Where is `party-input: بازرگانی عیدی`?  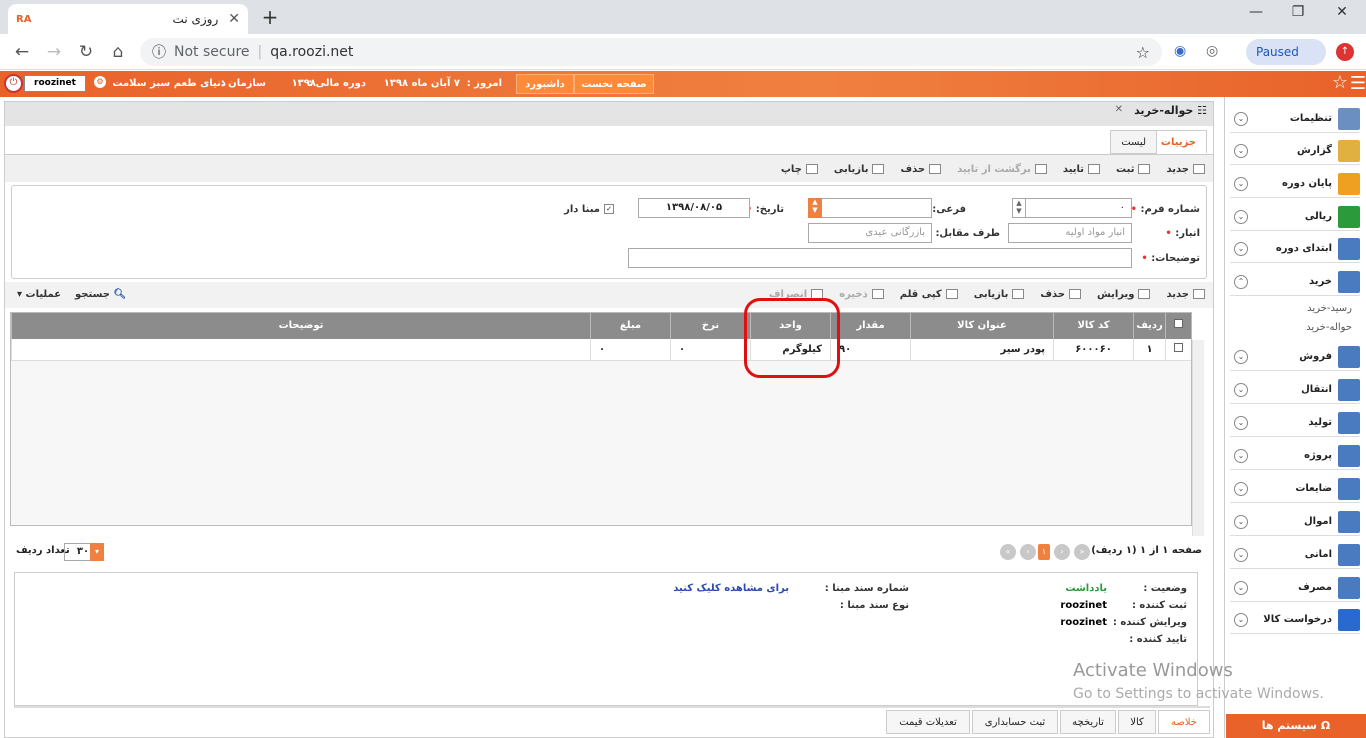
party-input: بازرگانی عیدی is located at coordinates (870, 233).